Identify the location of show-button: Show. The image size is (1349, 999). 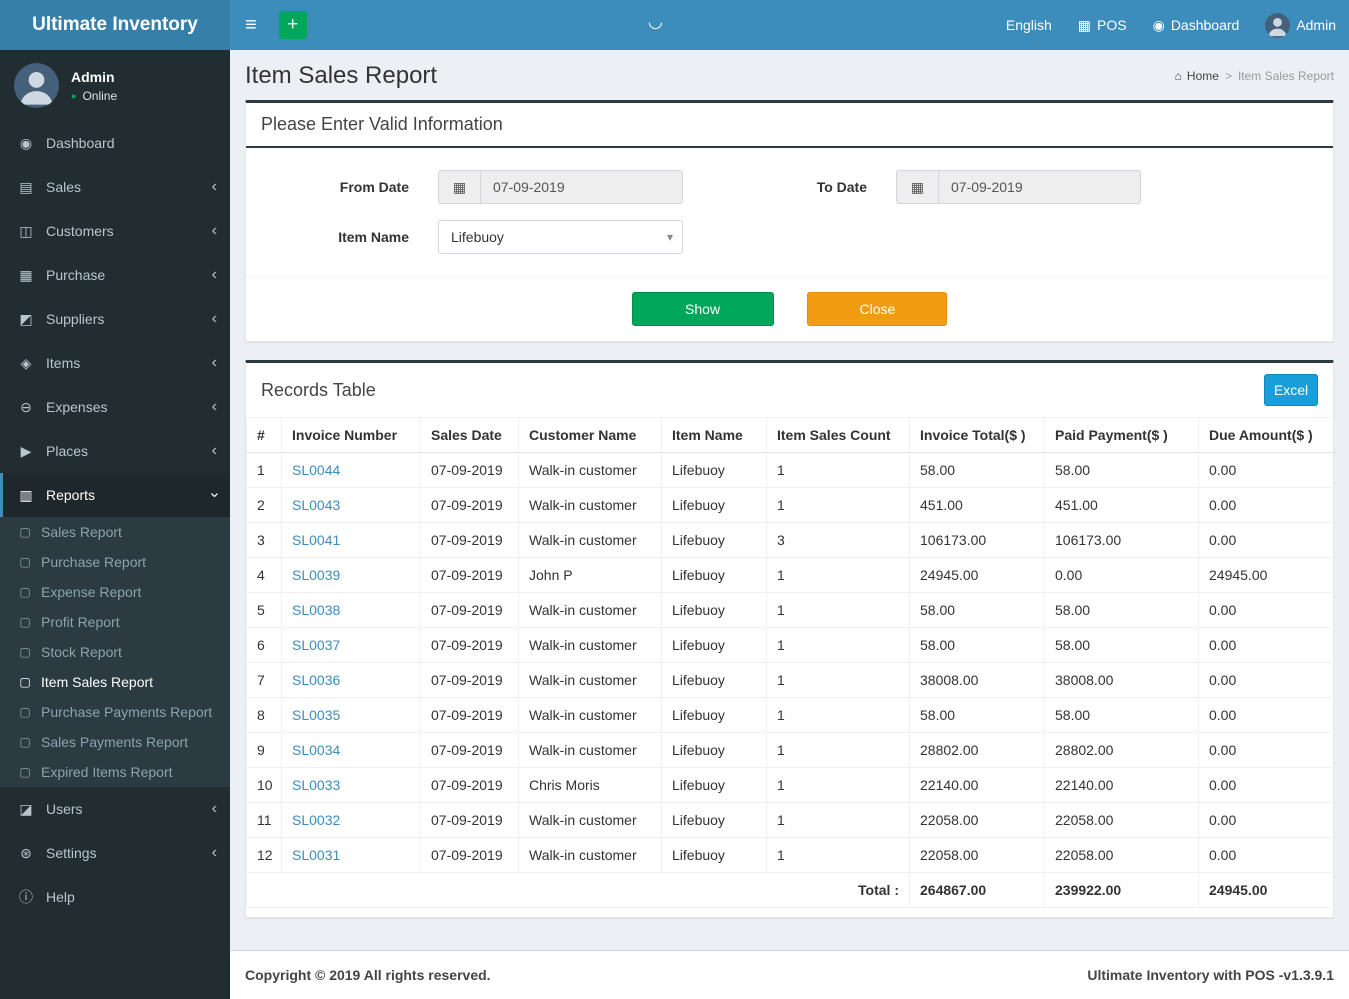
(702, 309).